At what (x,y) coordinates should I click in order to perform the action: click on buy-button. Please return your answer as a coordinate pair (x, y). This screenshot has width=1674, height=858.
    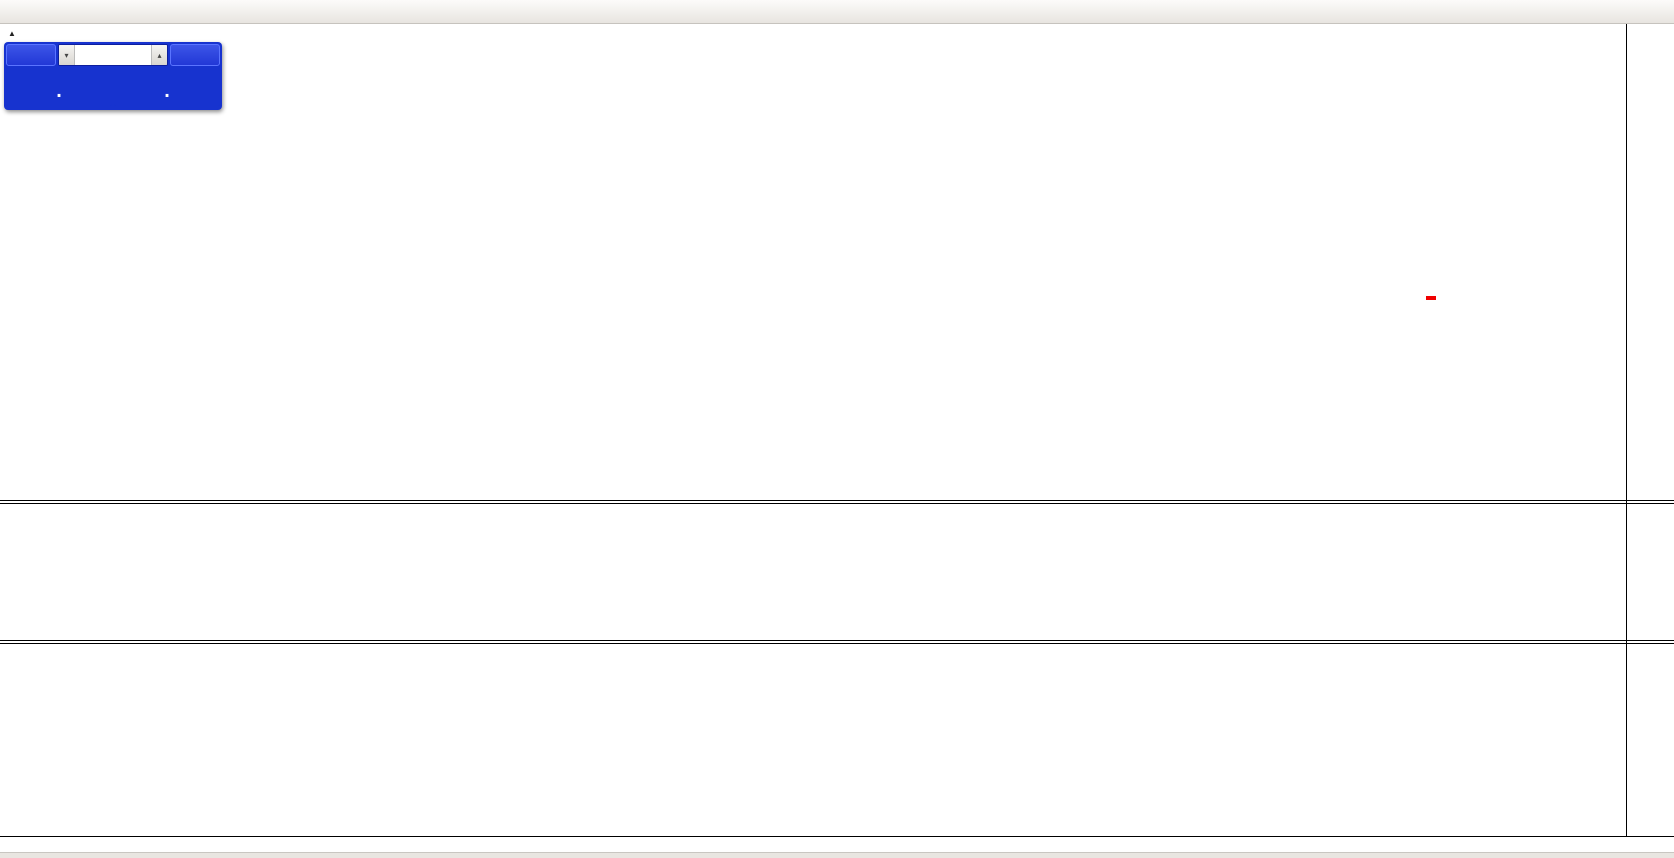
    Looking at the image, I should click on (195, 55).